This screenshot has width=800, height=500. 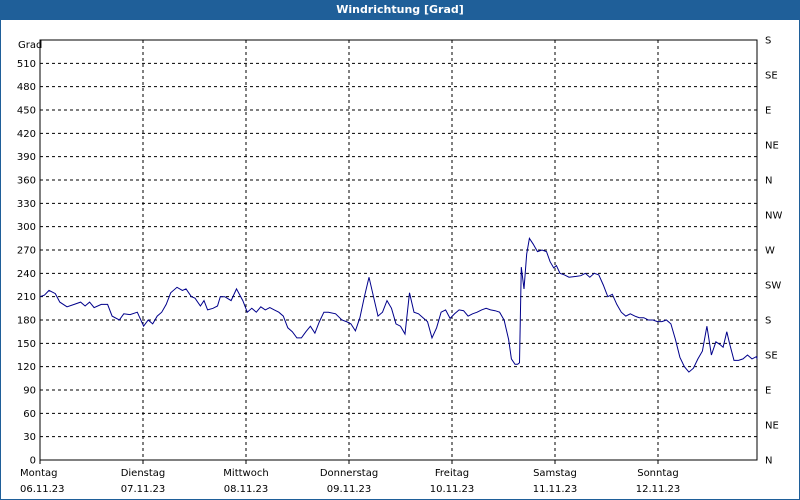 I want to click on x-tick-day: Freitag, so click(x=452, y=473).